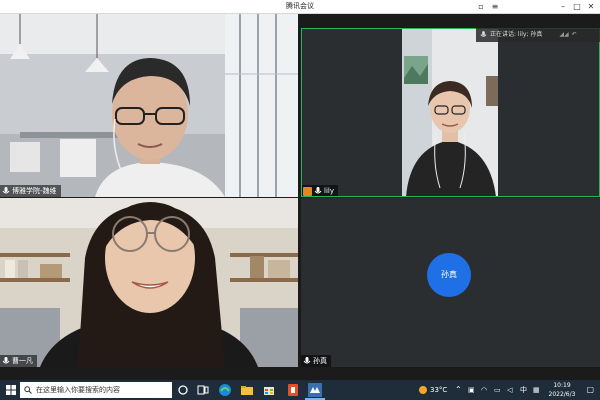  What do you see at coordinates (562, 394) in the screenshot?
I see `clock-date: 2022/6/3` at bounding box center [562, 394].